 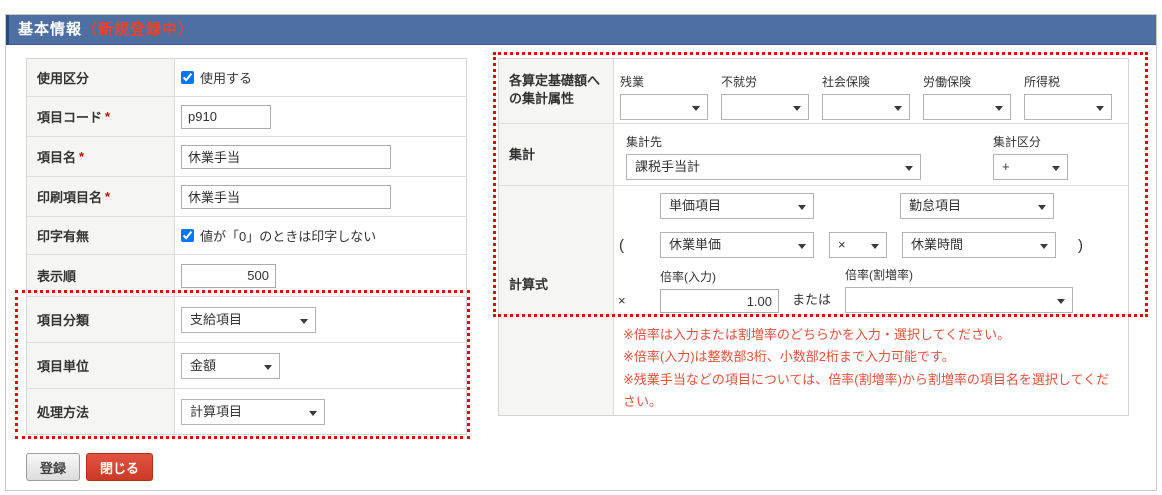 What do you see at coordinates (187, 77) in the screenshot?
I see `usage-checkbox` at bounding box center [187, 77].